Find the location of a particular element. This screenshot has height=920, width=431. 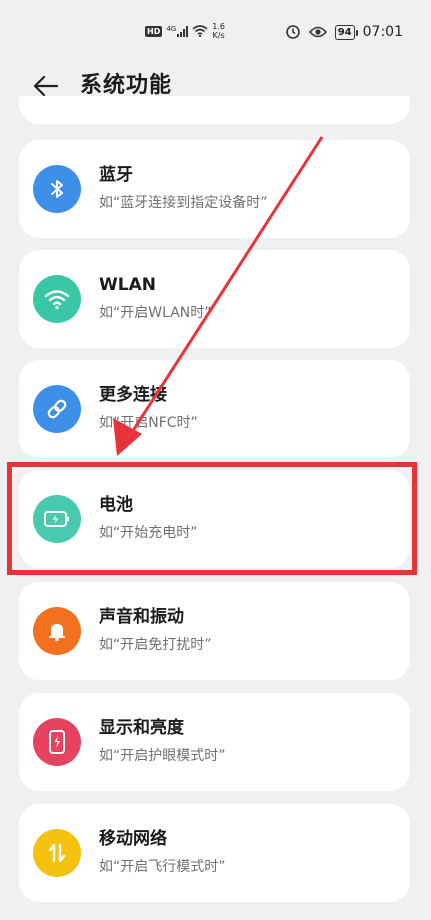

card-title: WLAN is located at coordinates (127, 285).